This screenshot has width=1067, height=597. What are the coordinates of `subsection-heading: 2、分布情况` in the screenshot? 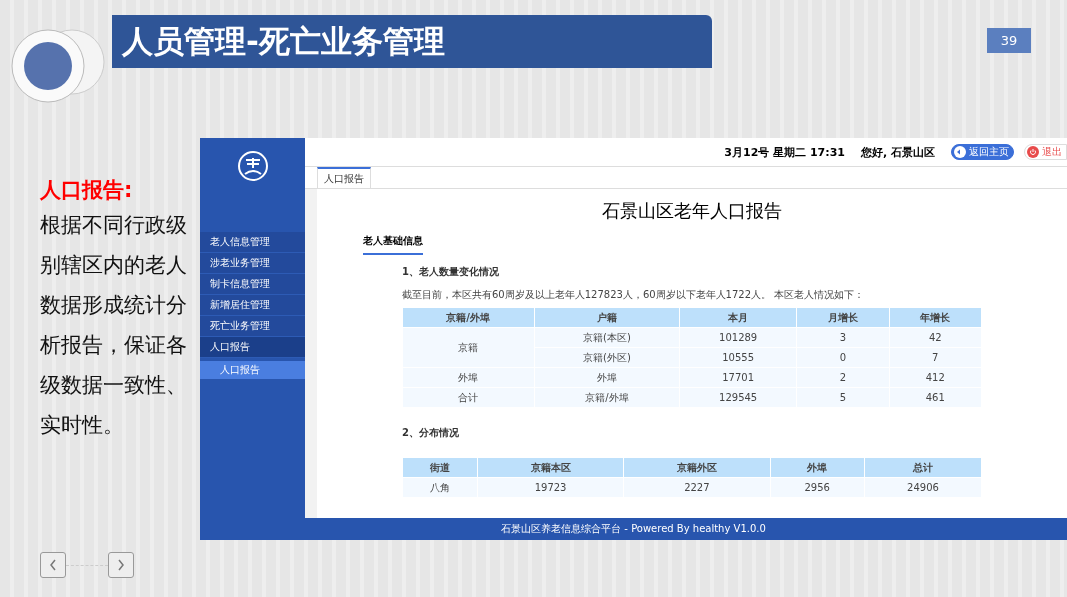 It's located at (431, 433).